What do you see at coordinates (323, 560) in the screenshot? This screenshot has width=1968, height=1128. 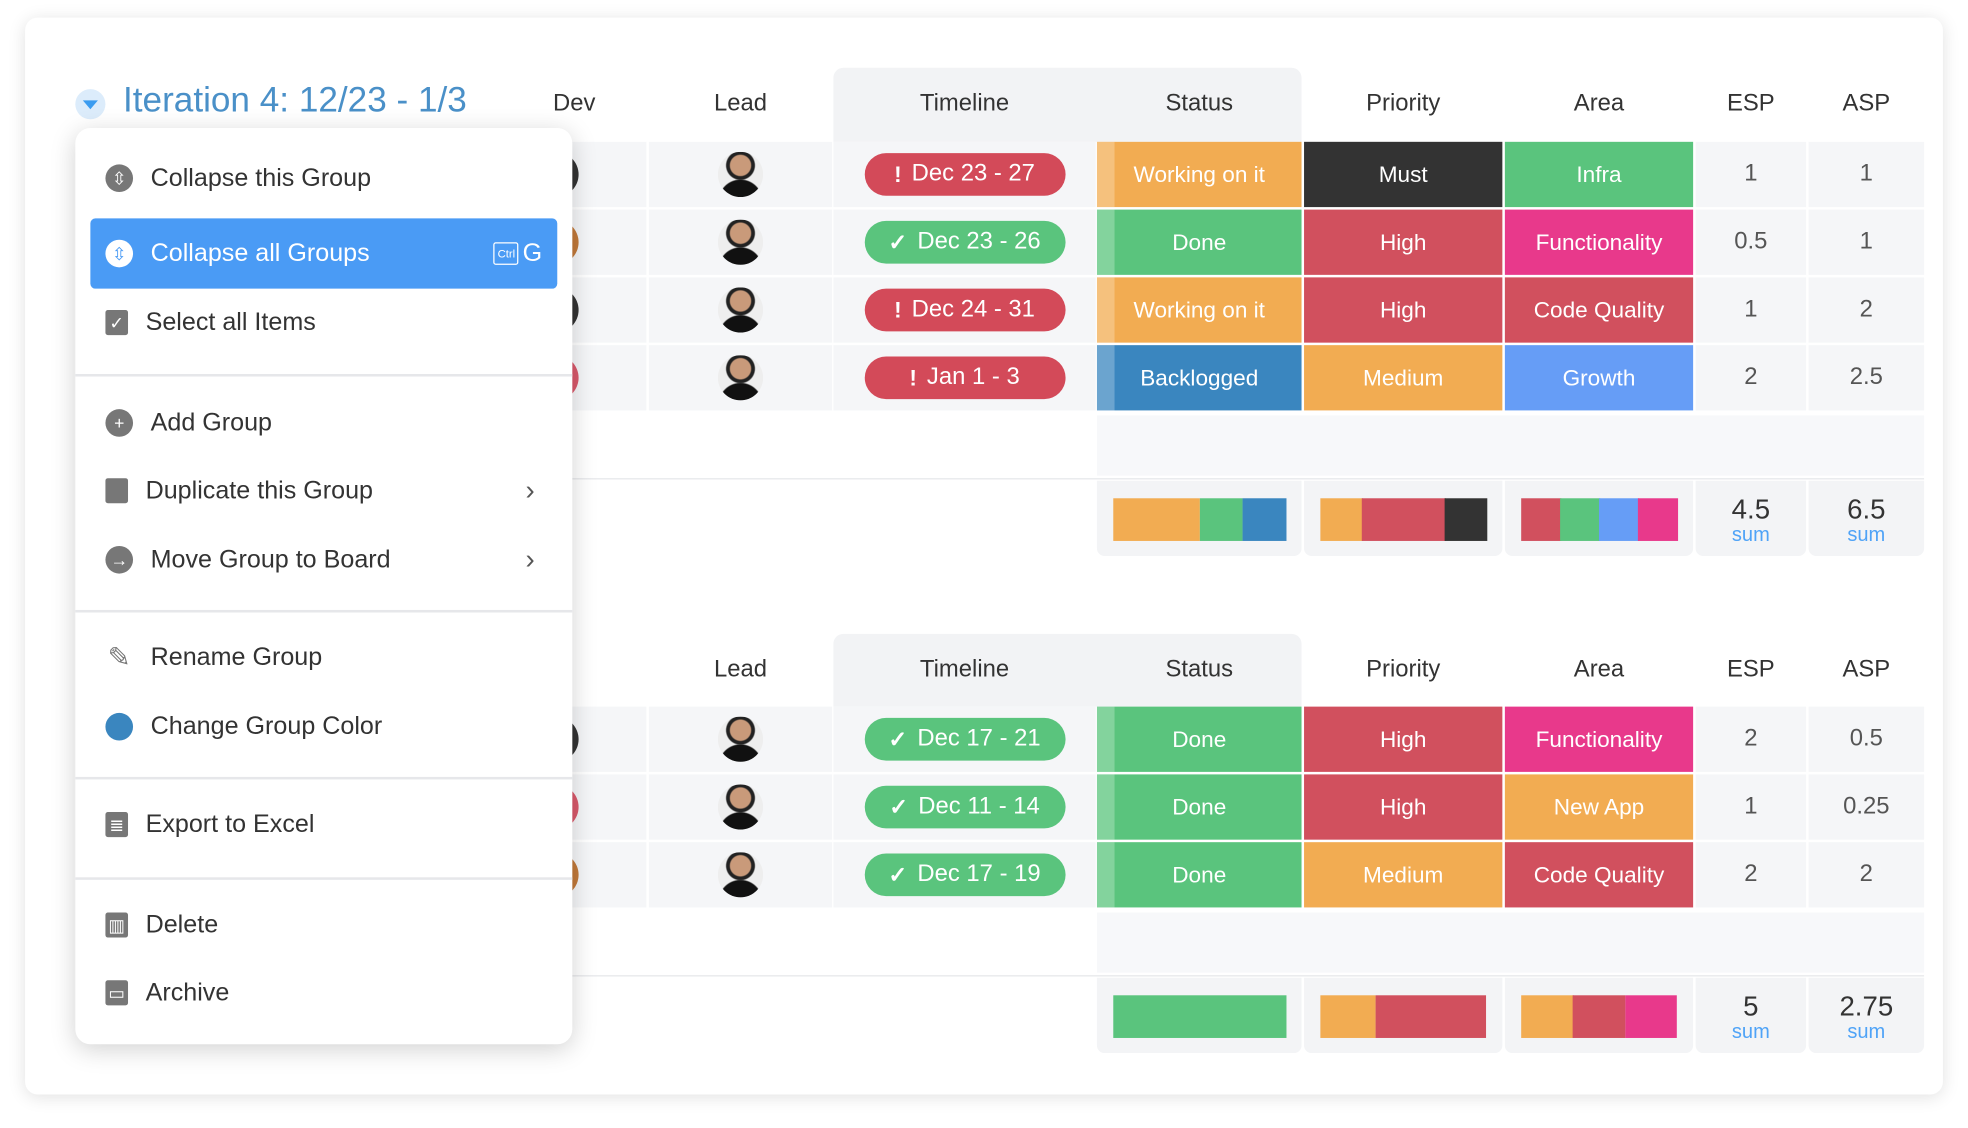 I see `menu-item-move-group-to-board: → Move Group to Board ›` at bounding box center [323, 560].